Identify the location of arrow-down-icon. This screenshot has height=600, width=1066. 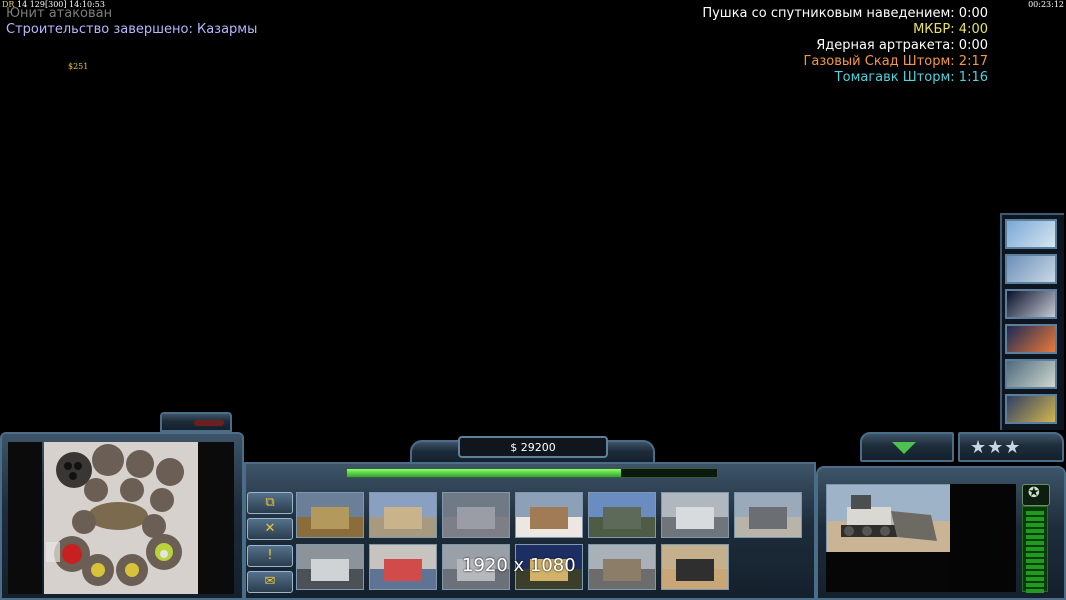
(904, 448).